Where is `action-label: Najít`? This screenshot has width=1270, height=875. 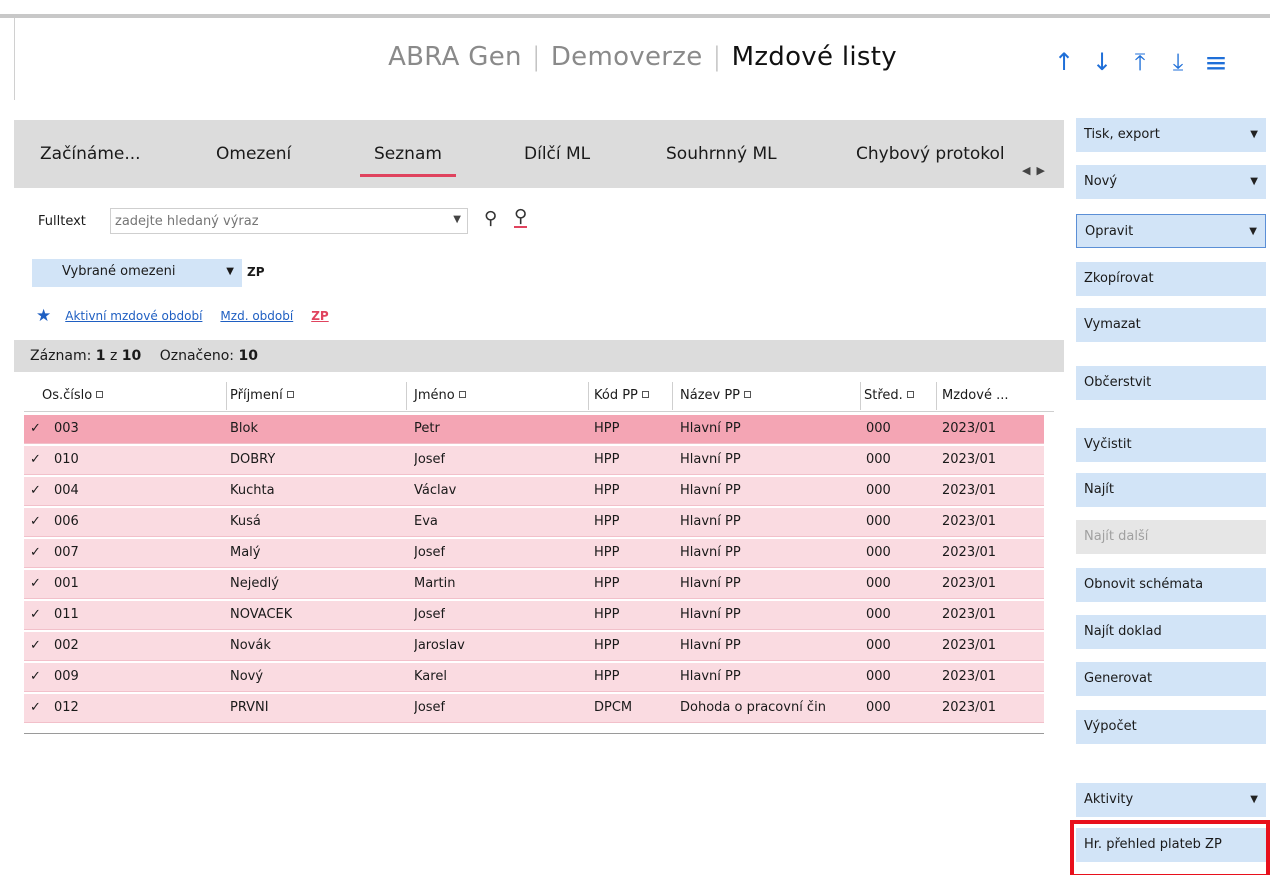 action-label: Najít is located at coordinates (1099, 489).